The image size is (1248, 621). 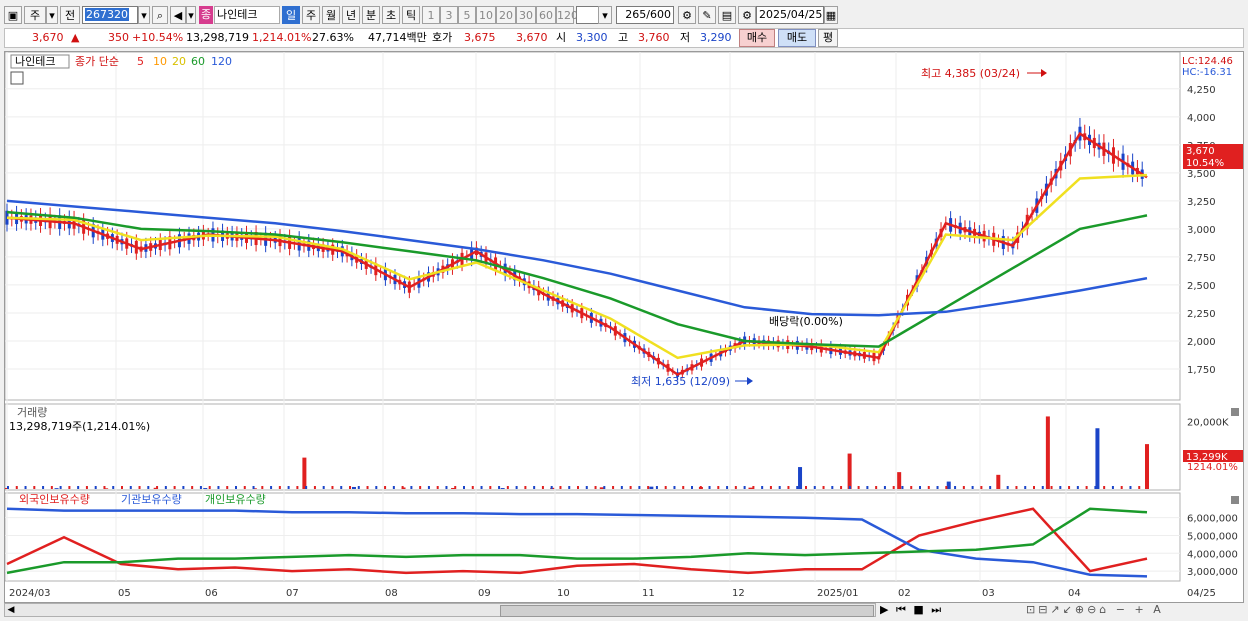 What do you see at coordinates (636, 14) in the screenshot?
I see `count-value: 265` at bounding box center [636, 14].